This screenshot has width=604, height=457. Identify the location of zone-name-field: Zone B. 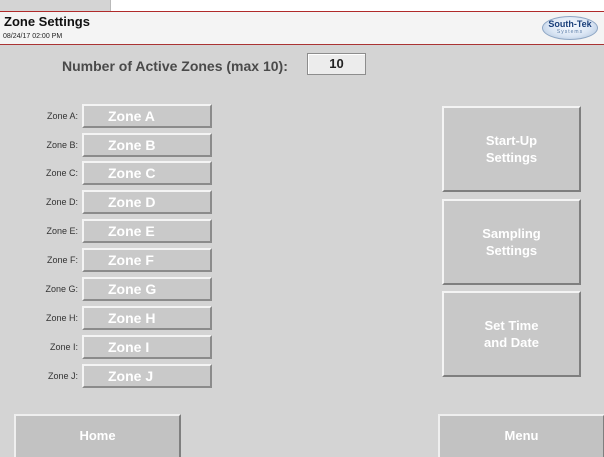
(147, 145).